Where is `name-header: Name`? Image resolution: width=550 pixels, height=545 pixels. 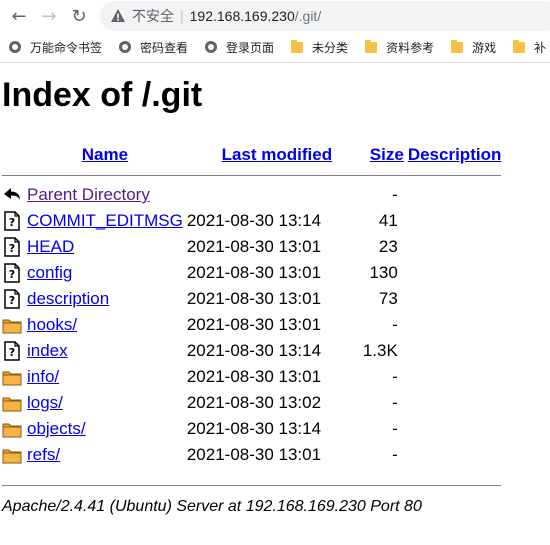 name-header: Name is located at coordinates (105, 155).